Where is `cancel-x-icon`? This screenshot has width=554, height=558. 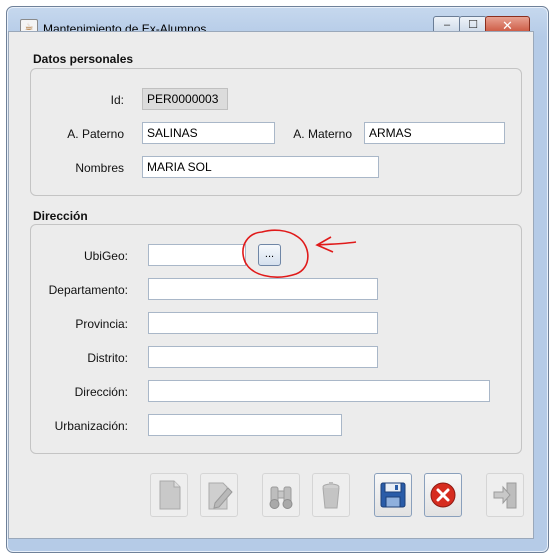
cancel-x-icon is located at coordinates (443, 495).